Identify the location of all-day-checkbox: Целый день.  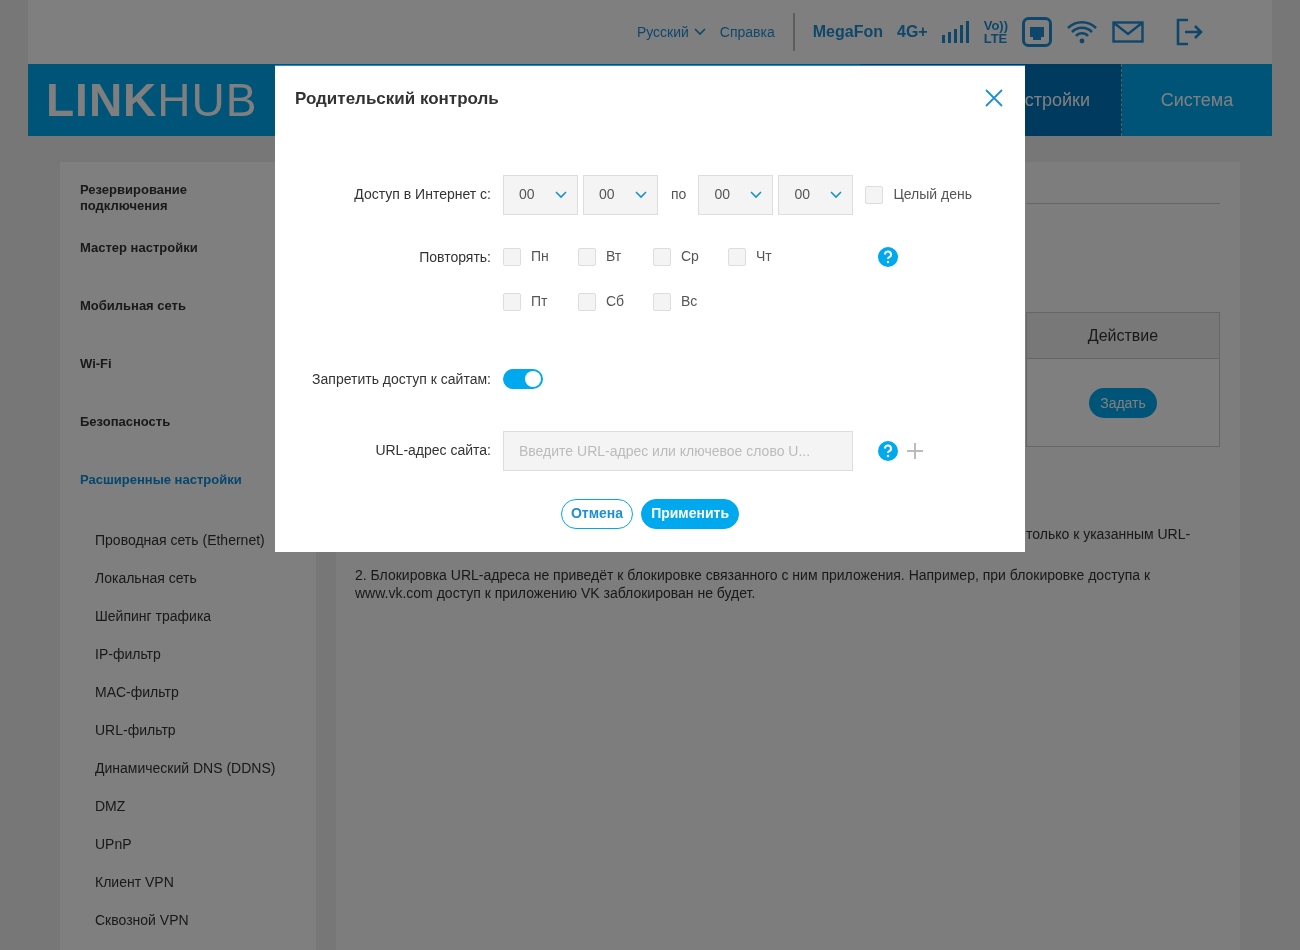
(918, 194).